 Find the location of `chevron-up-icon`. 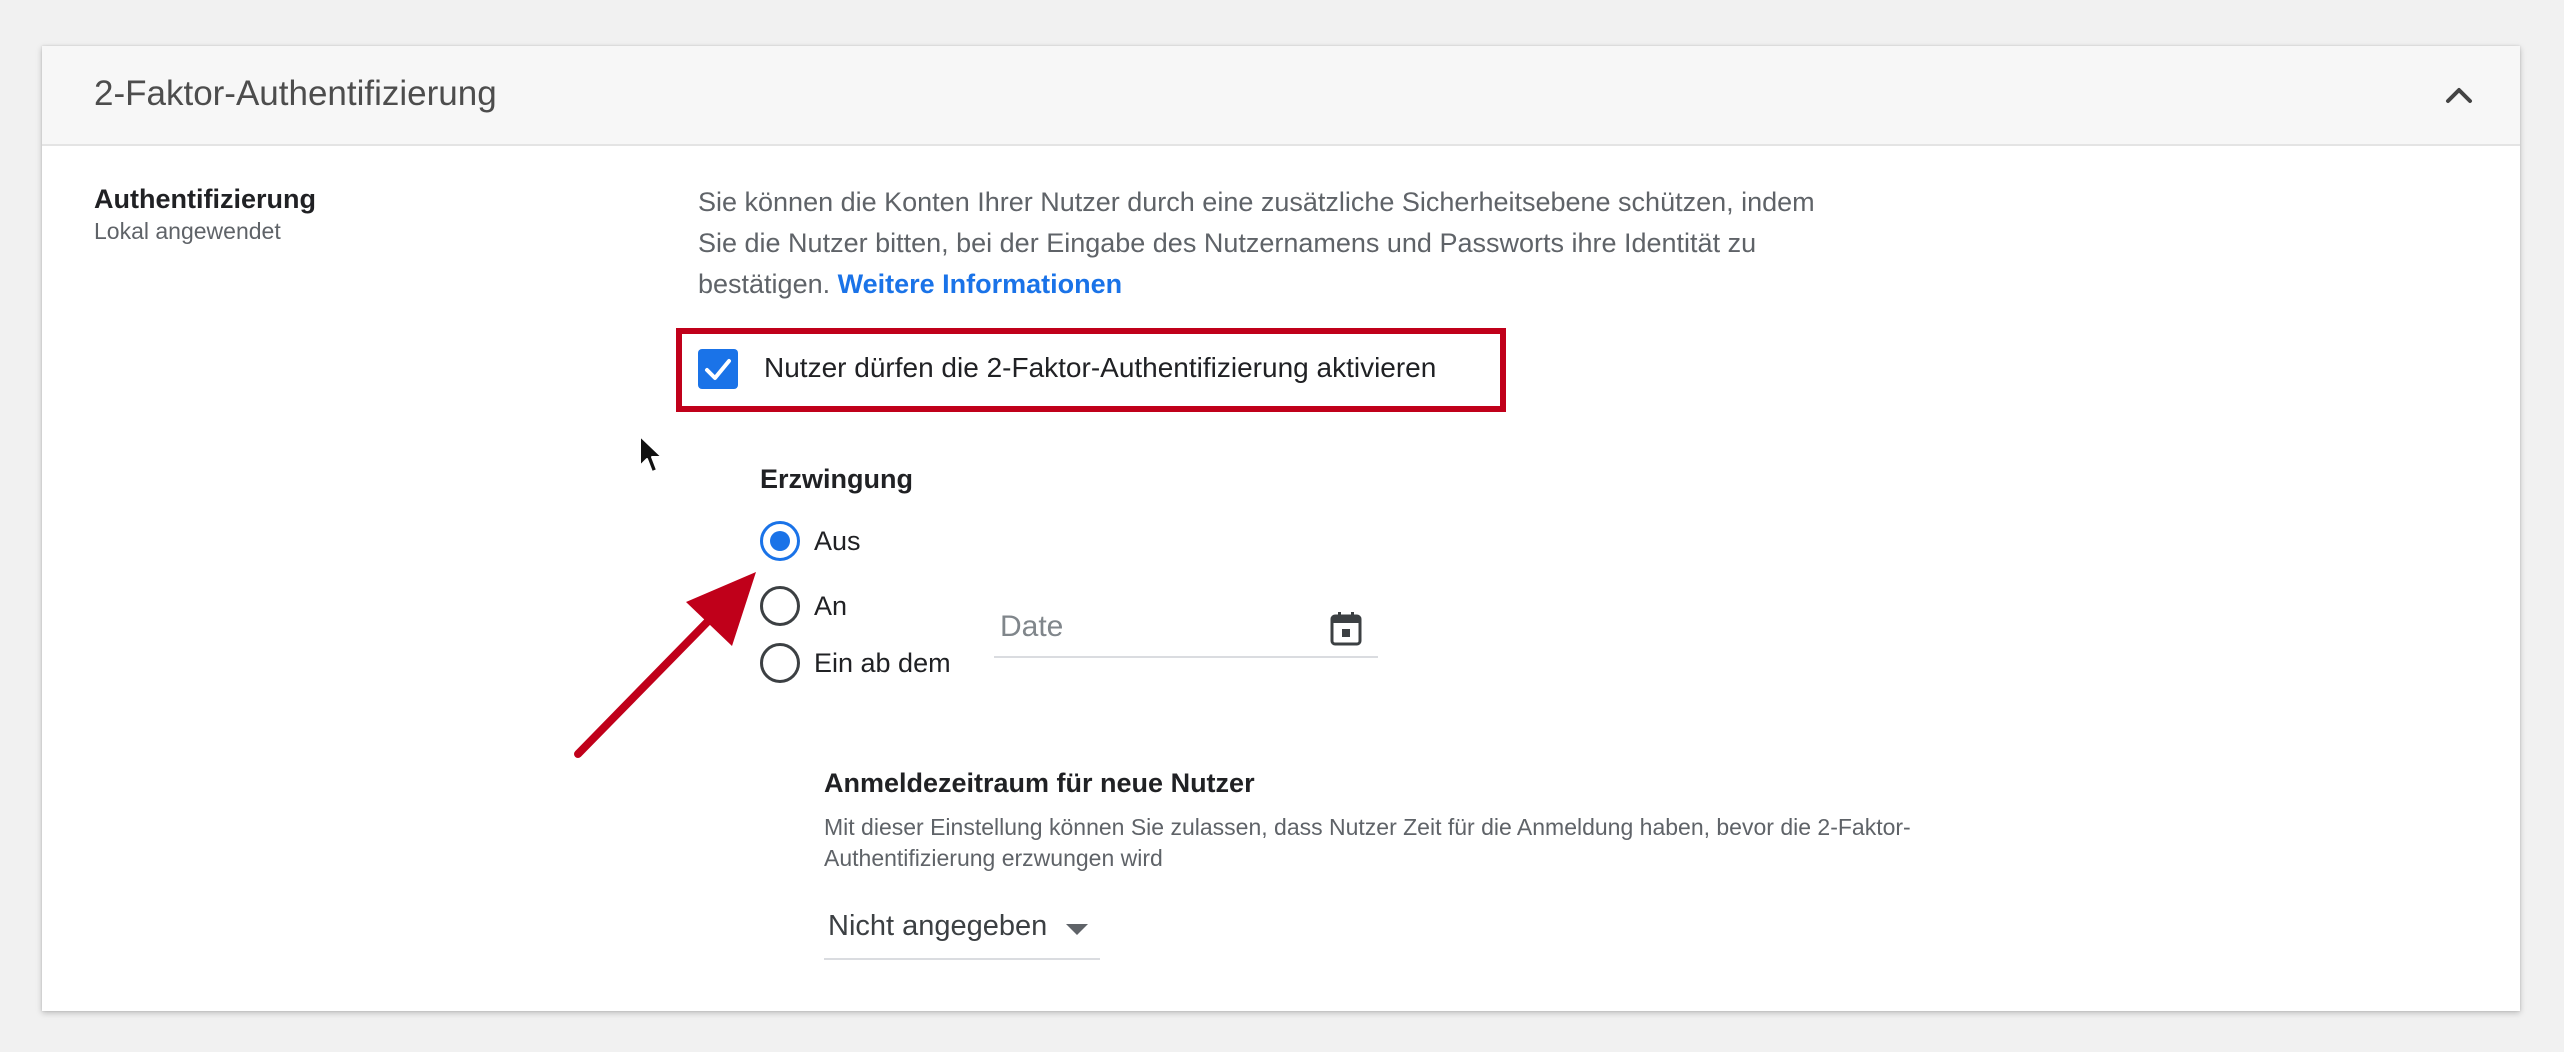

chevron-up-icon is located at coordinates (2459, 95).